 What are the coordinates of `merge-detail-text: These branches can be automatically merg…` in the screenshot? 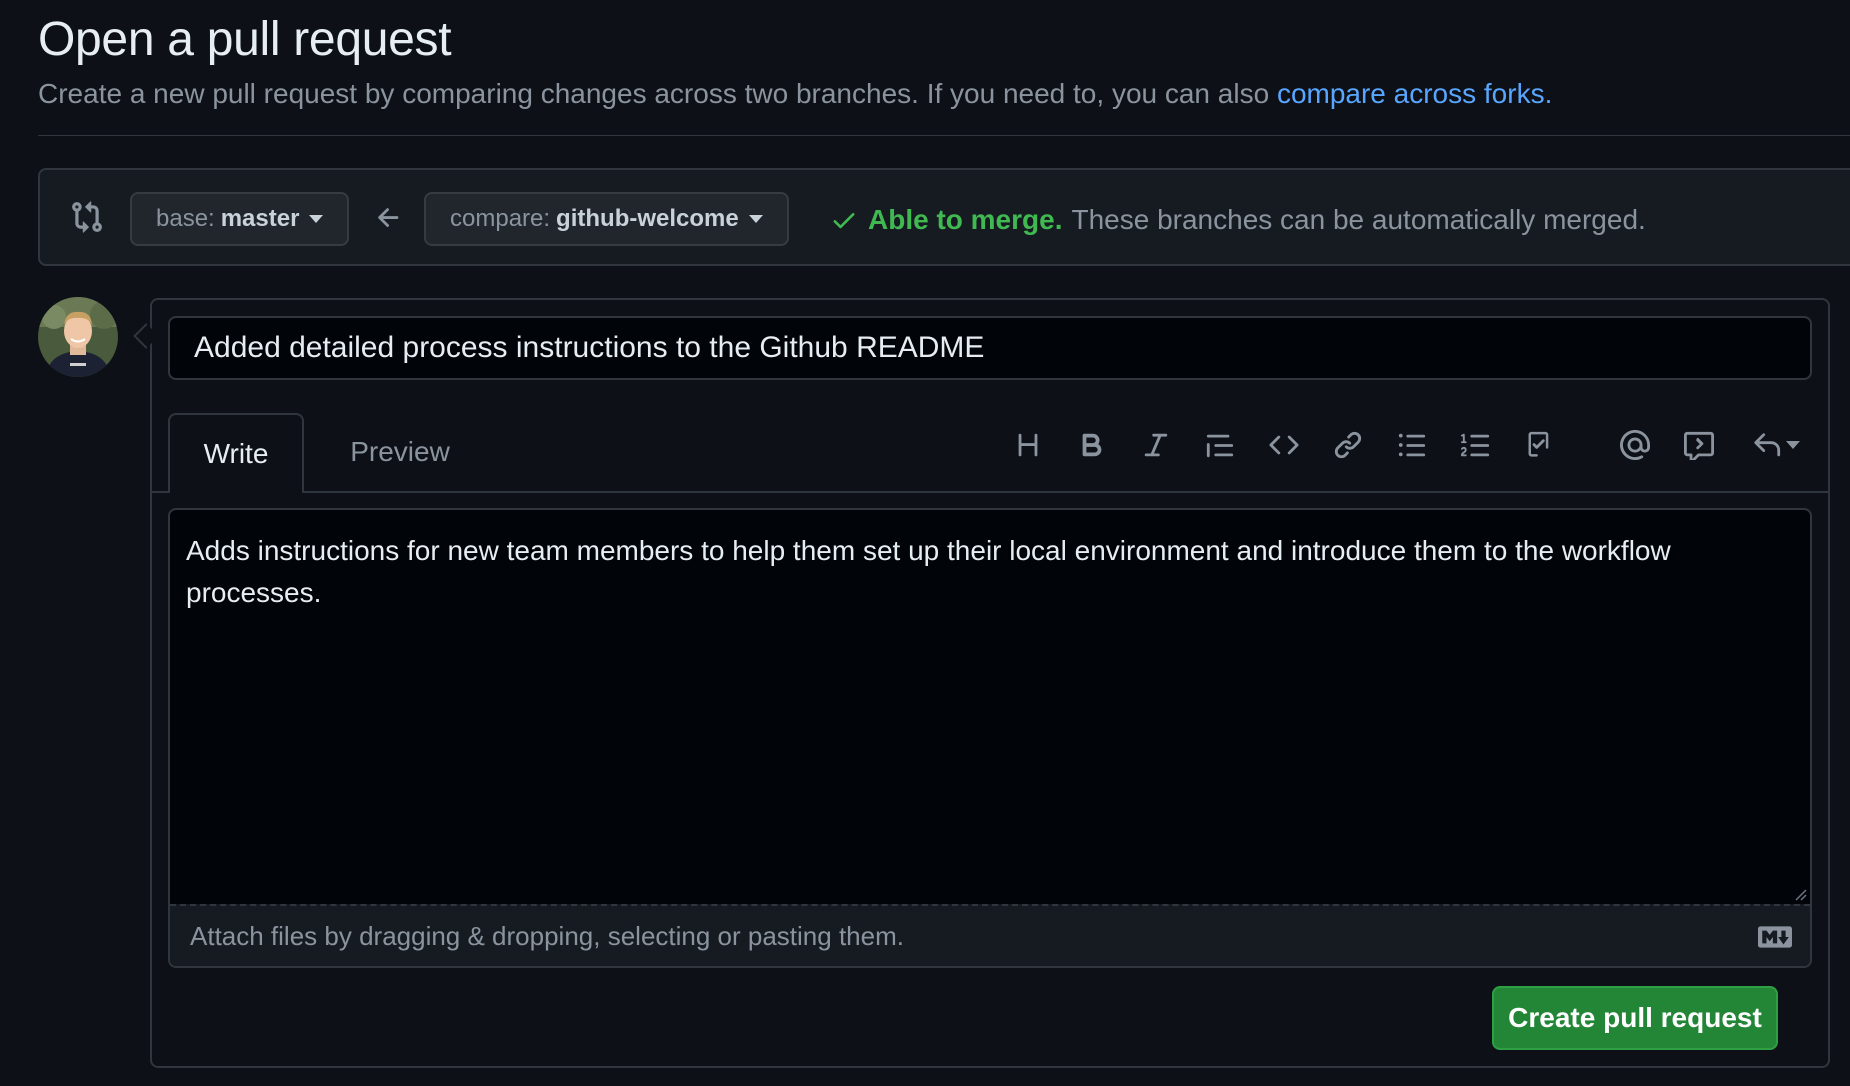 It's located at (1358, 219).